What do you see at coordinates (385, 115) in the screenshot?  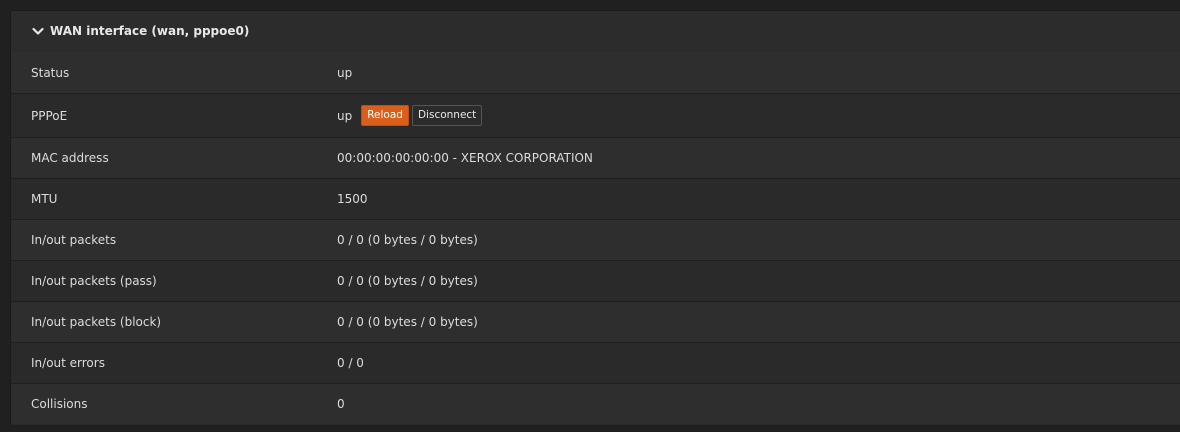 I see `reload-button: Reload` at bounding box center [385, 115].